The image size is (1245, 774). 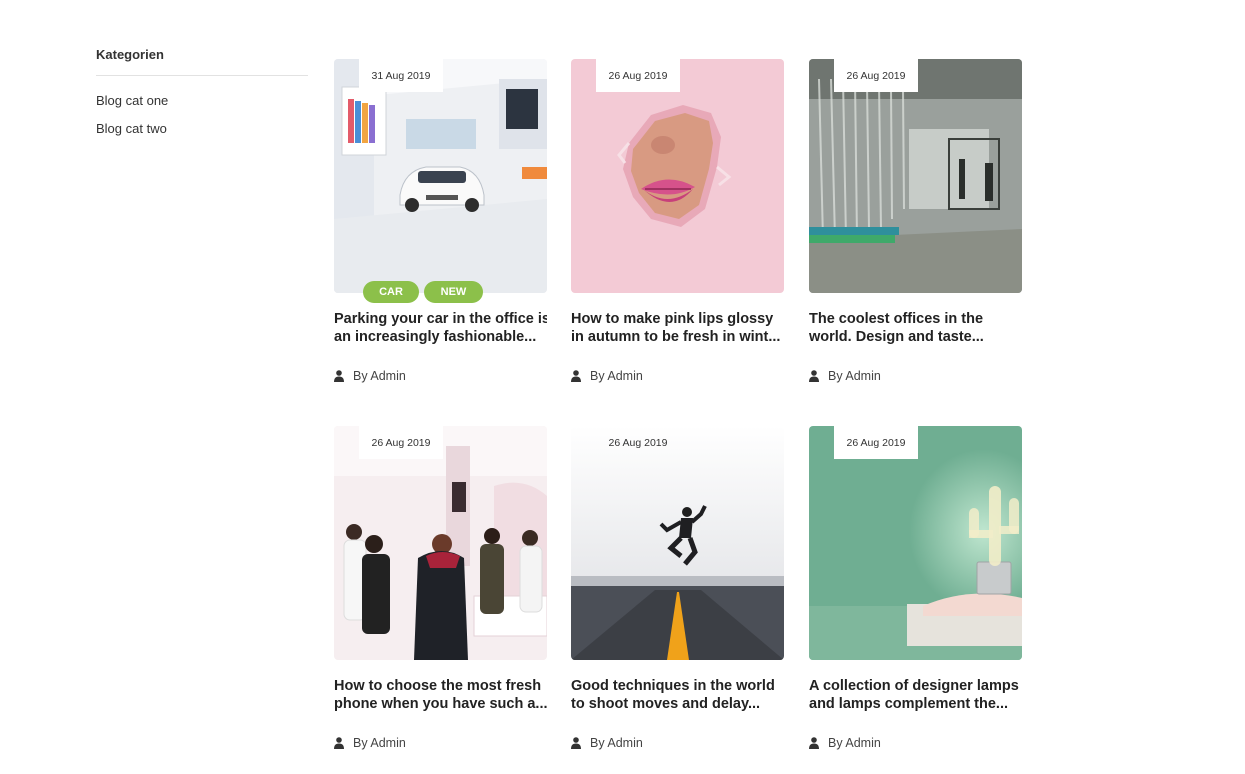 I want to click on post-image-cactus-lamp: 26 Aug 2019, so click(x=915, y=543).